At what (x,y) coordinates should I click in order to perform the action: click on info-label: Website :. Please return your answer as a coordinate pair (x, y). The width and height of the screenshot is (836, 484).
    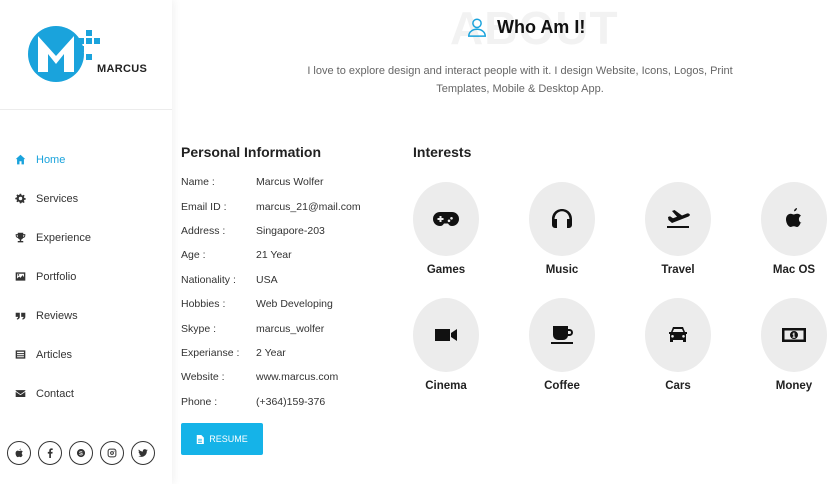
    Looking at the image, I should click on (203, 377).